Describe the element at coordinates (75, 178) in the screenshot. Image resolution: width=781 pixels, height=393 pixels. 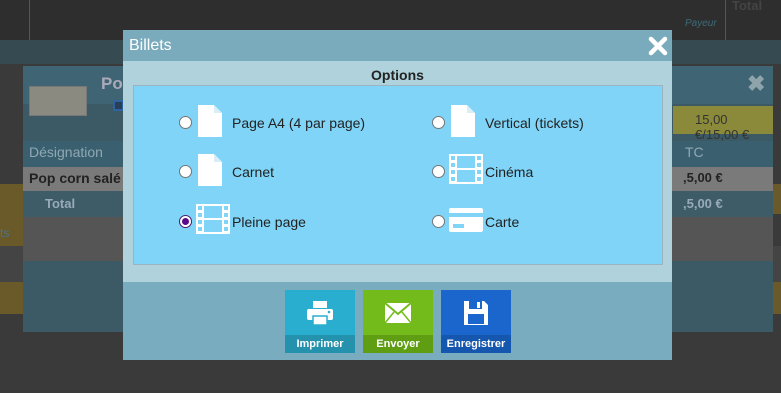
I see `row-item-name: Pop corn salé` at that location.